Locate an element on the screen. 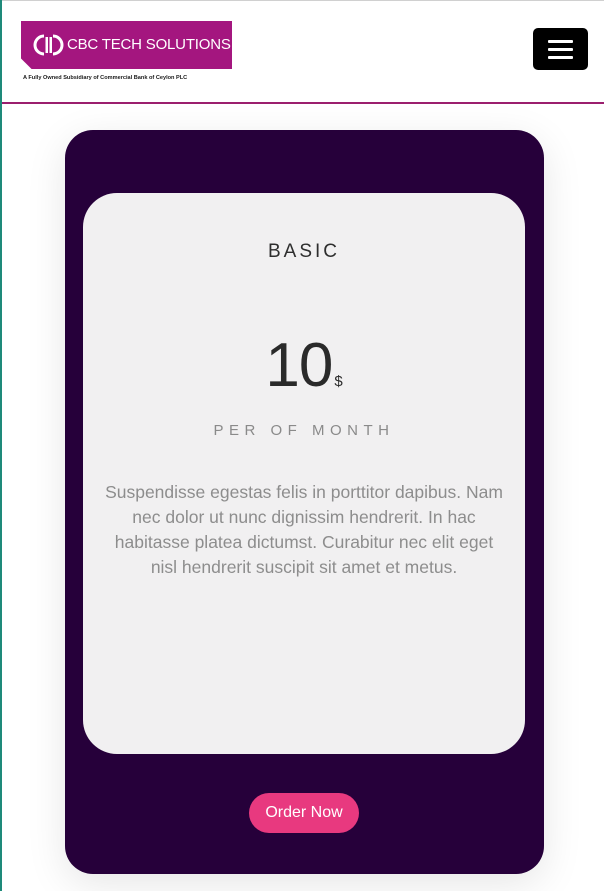 The width and height of the screenshot is (604, 891). order-now-button: Order Now is located at coordinates (304, 813).